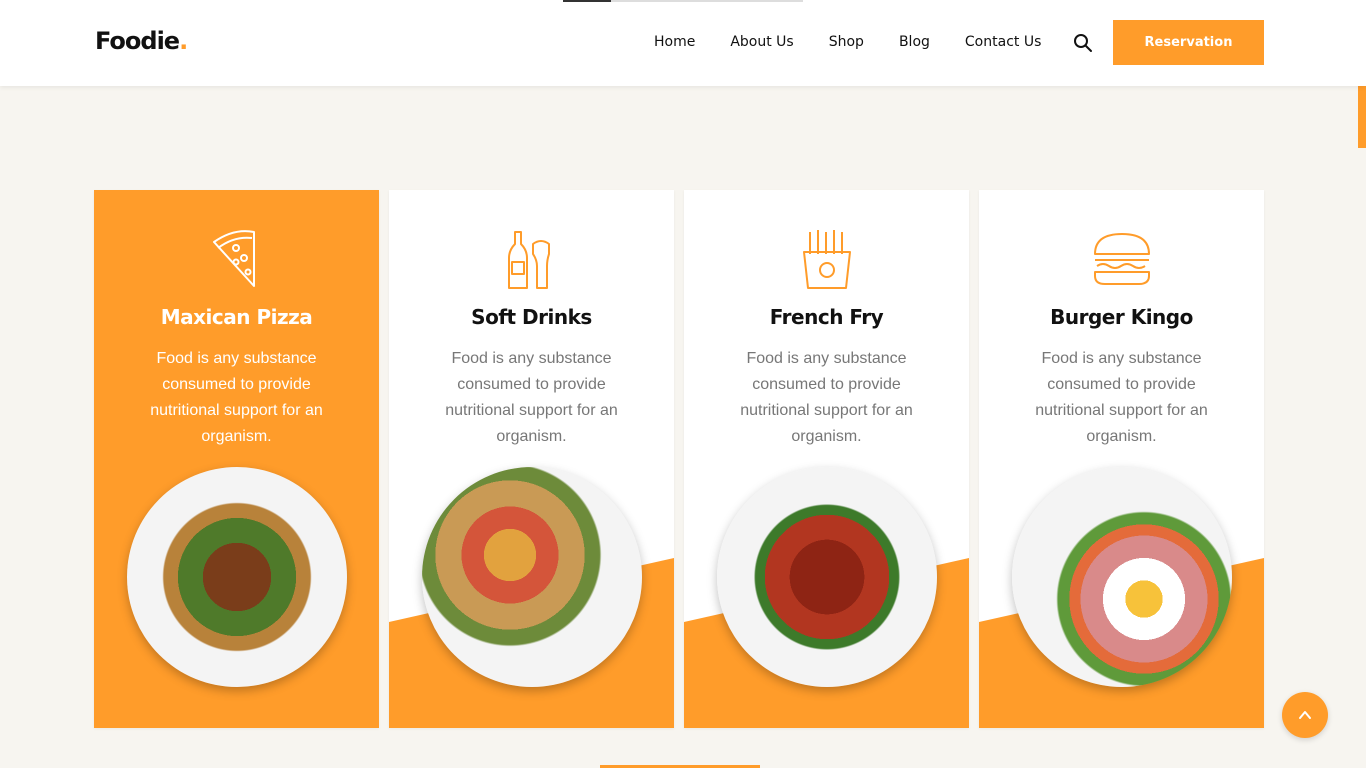 The image size is (1366, 768). I want to click on nav-about-us: About Us, so click(761, 42).